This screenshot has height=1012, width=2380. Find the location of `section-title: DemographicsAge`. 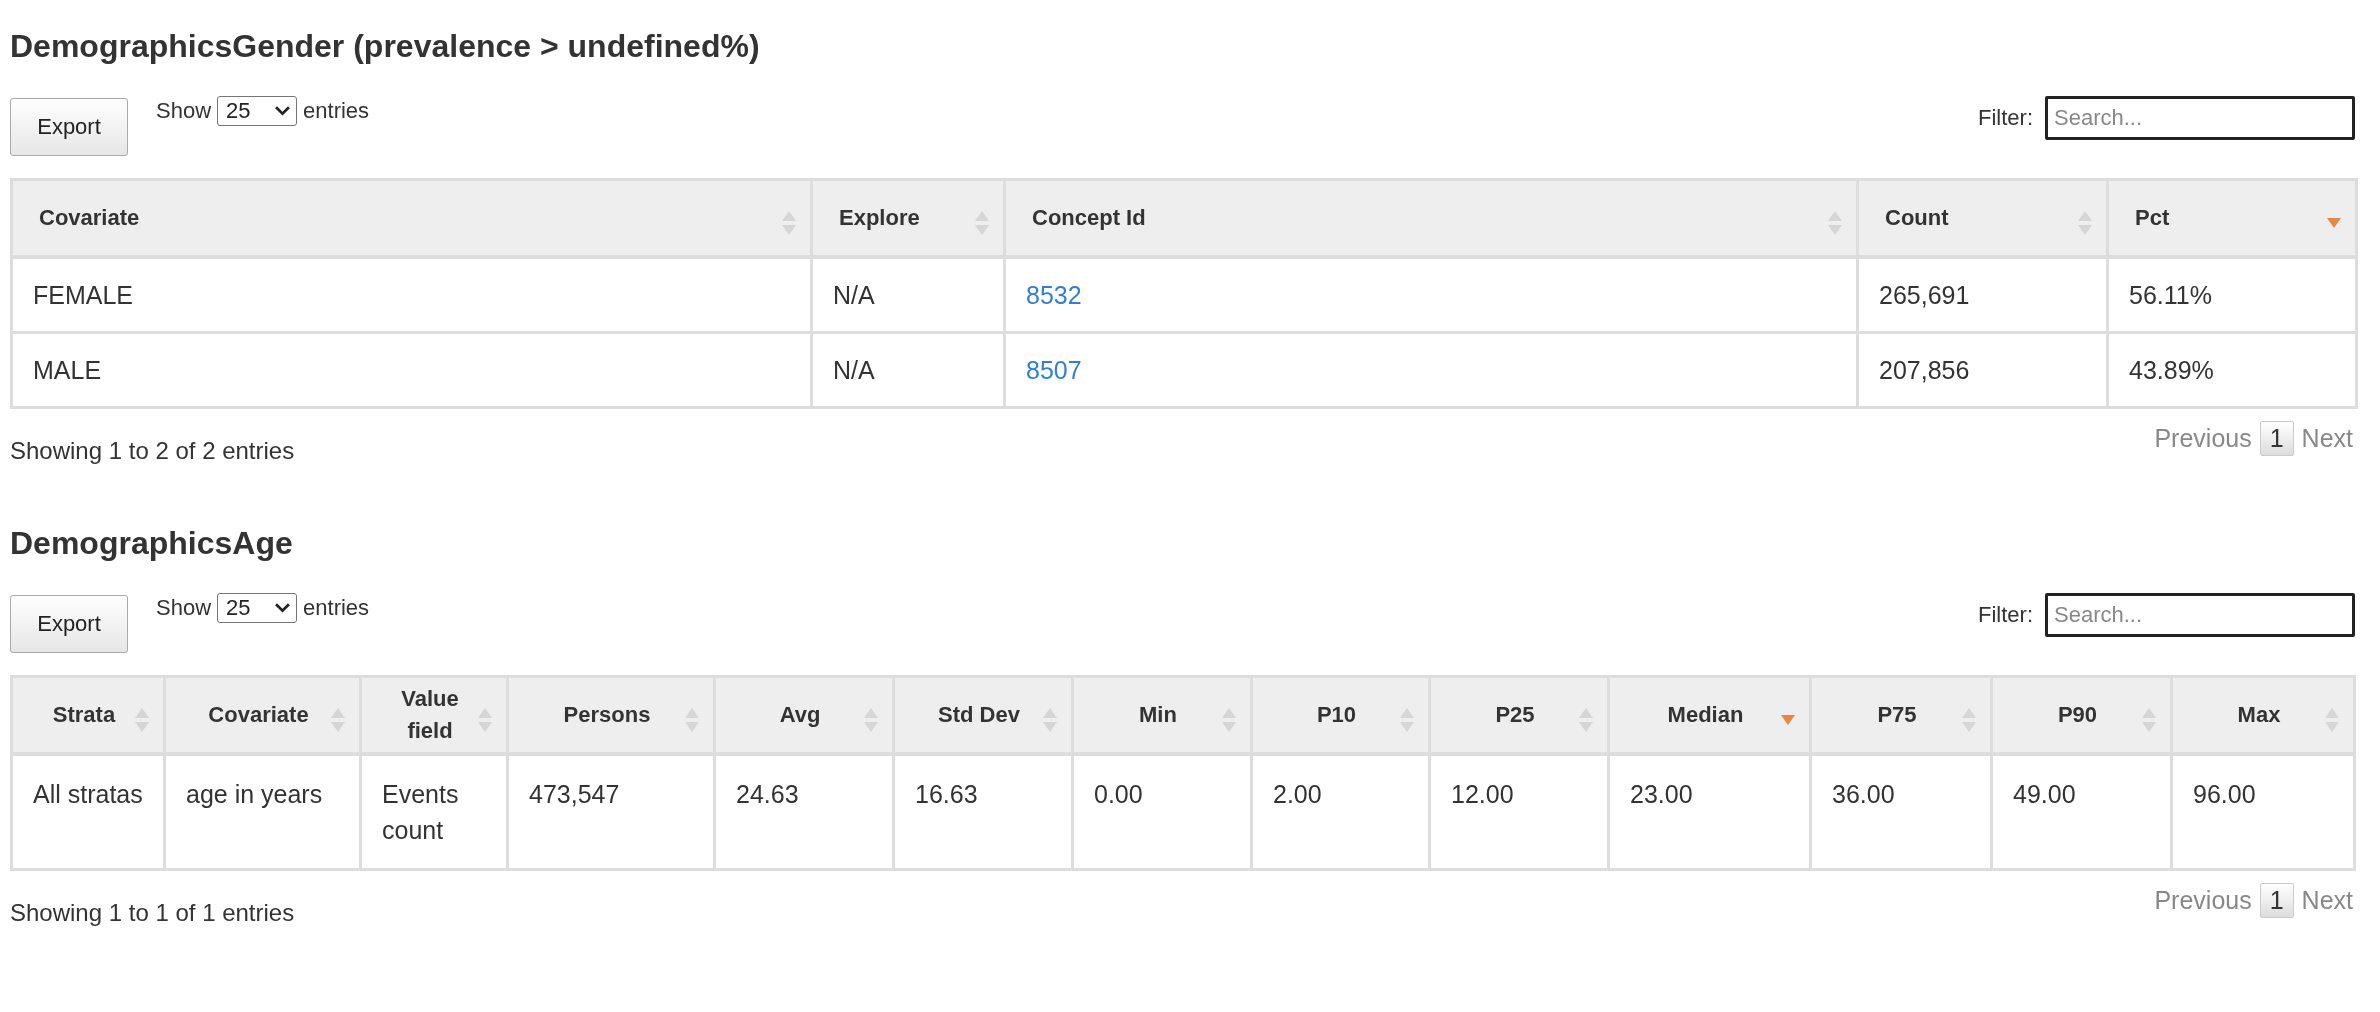

section-title: DemographicsAge is located at coordinates (152, 543).